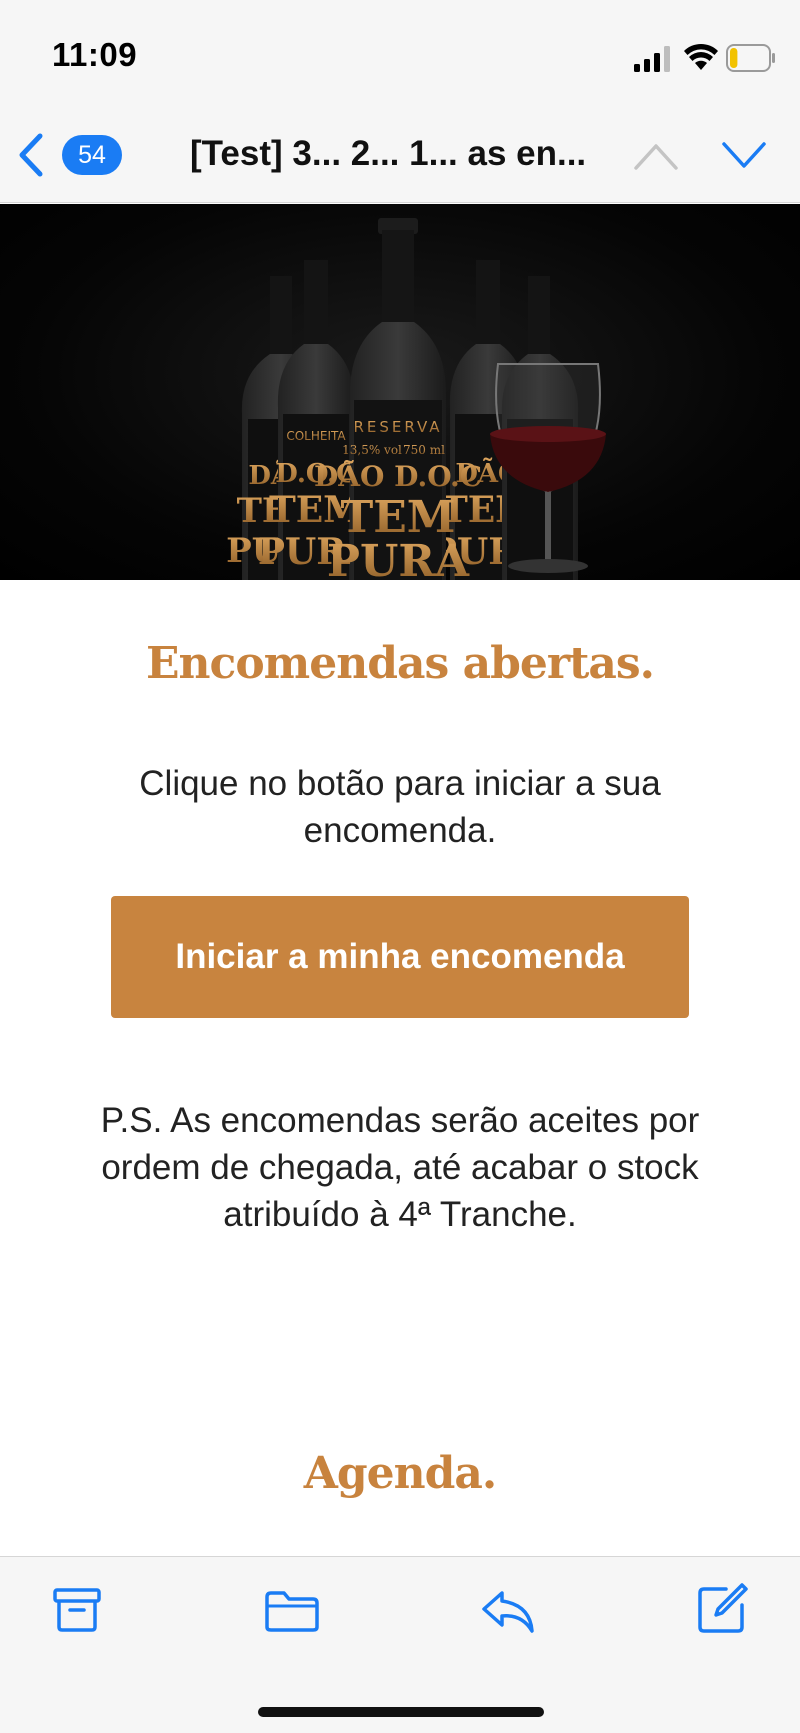 The width and height of the screenshot is (800, 1733). I want to click on start-order-button: Iniciar a minha encomenda, so click(400, 957).